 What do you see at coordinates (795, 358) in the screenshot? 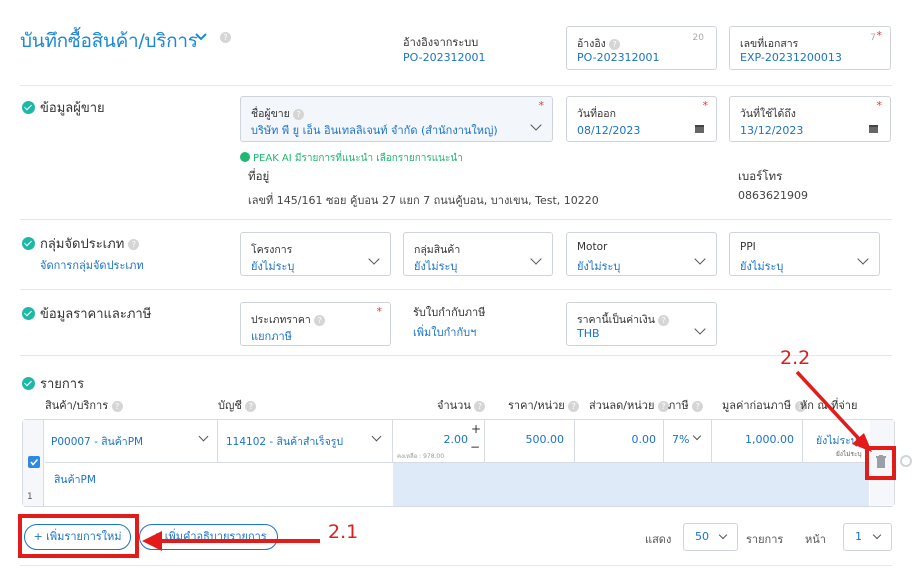
I see `callout-label-2-2: 2.2` at bounding box center [795, 358].